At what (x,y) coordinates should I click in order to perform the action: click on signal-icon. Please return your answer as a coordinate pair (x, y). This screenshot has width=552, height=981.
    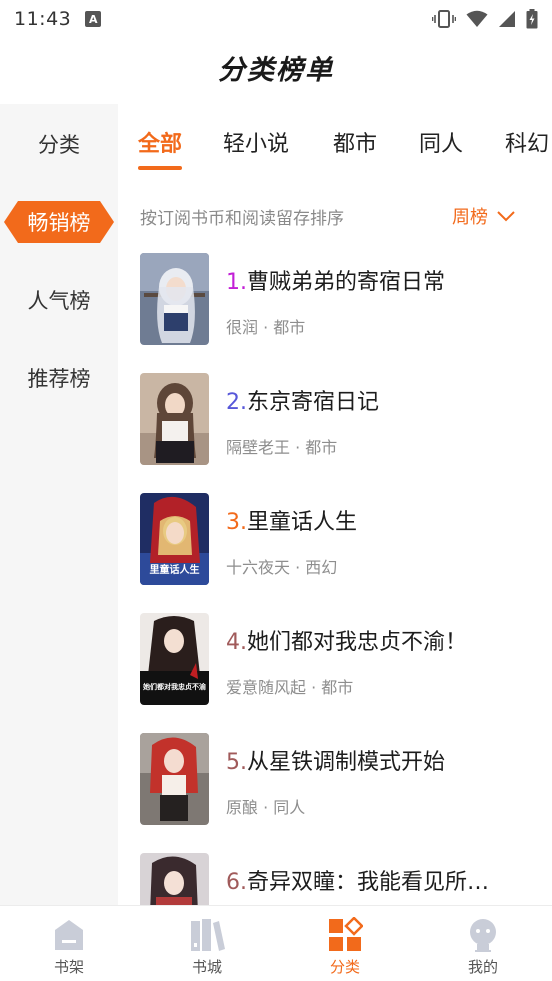
    Looking at the image, I should click on (507, 19).